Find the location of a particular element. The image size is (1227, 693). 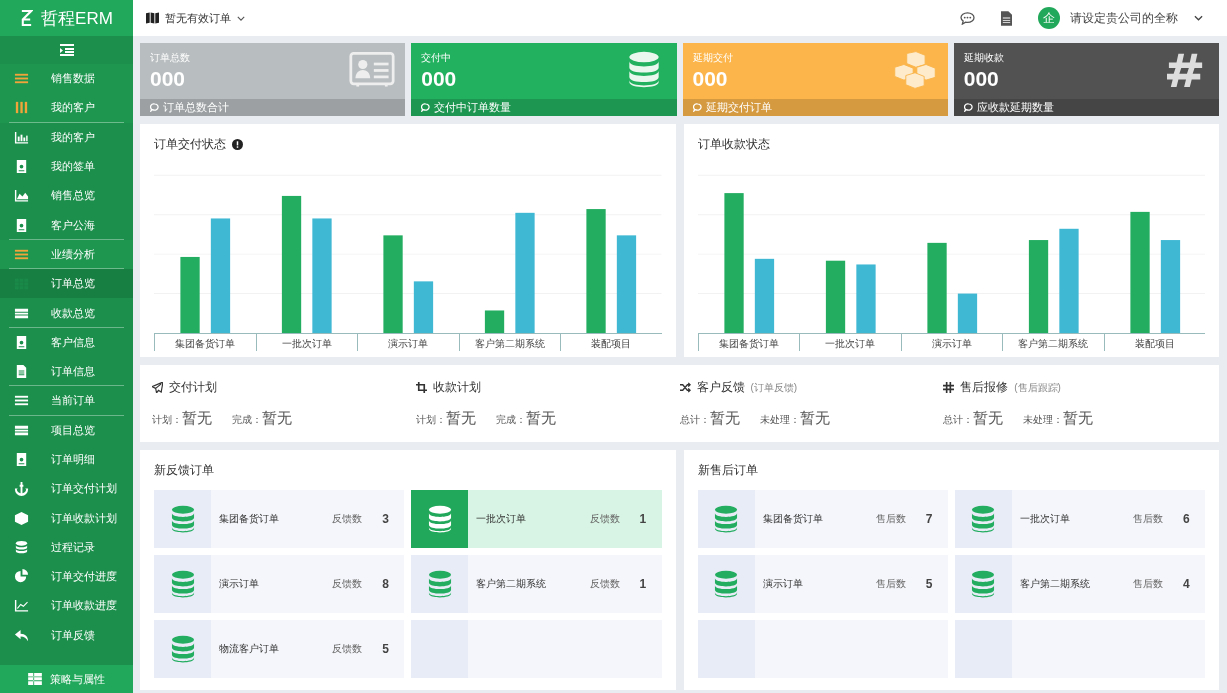

order-card: 客户第二期系统 反馈数 1 is located at coordinates (536, 584).